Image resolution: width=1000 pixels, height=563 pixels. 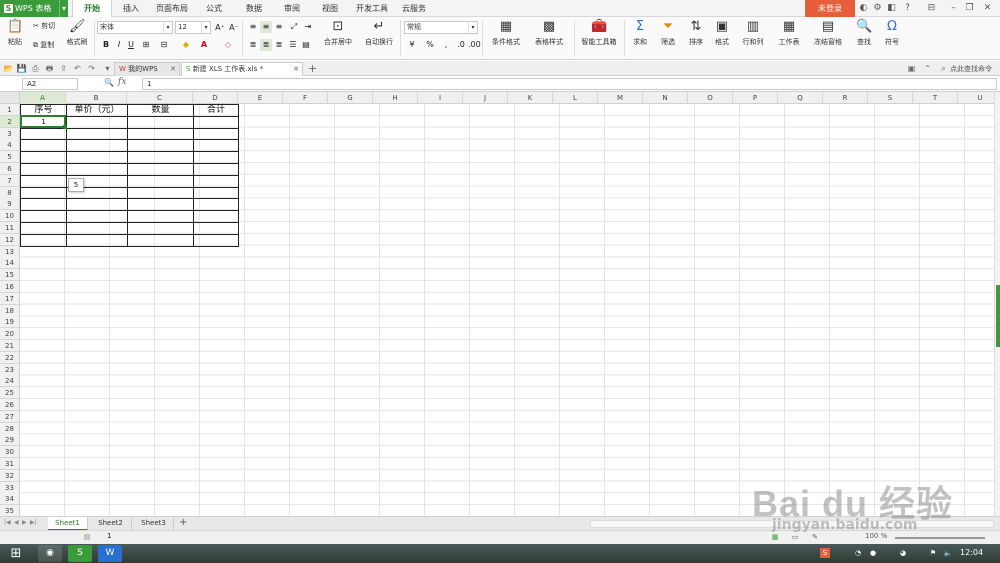 I want to click on row-header: 34, so click(x=10, y=499).